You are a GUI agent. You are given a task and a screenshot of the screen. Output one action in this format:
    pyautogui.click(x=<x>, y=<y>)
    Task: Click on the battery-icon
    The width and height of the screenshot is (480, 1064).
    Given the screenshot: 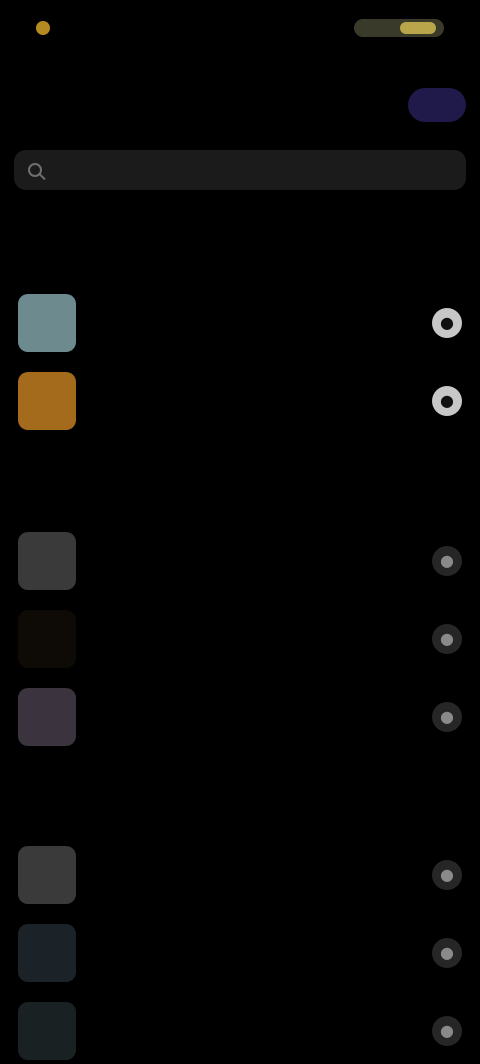 What is the action you would take?
    pyautogui.click(x=399, y=28)
    